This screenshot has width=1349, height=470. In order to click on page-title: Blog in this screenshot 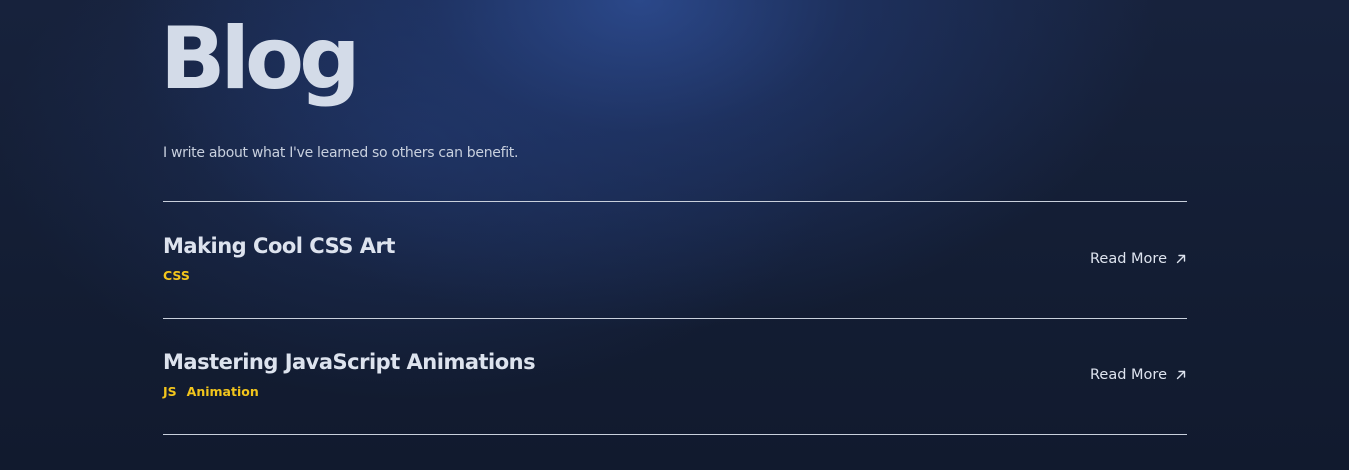, I will do `click(260, 59)`.